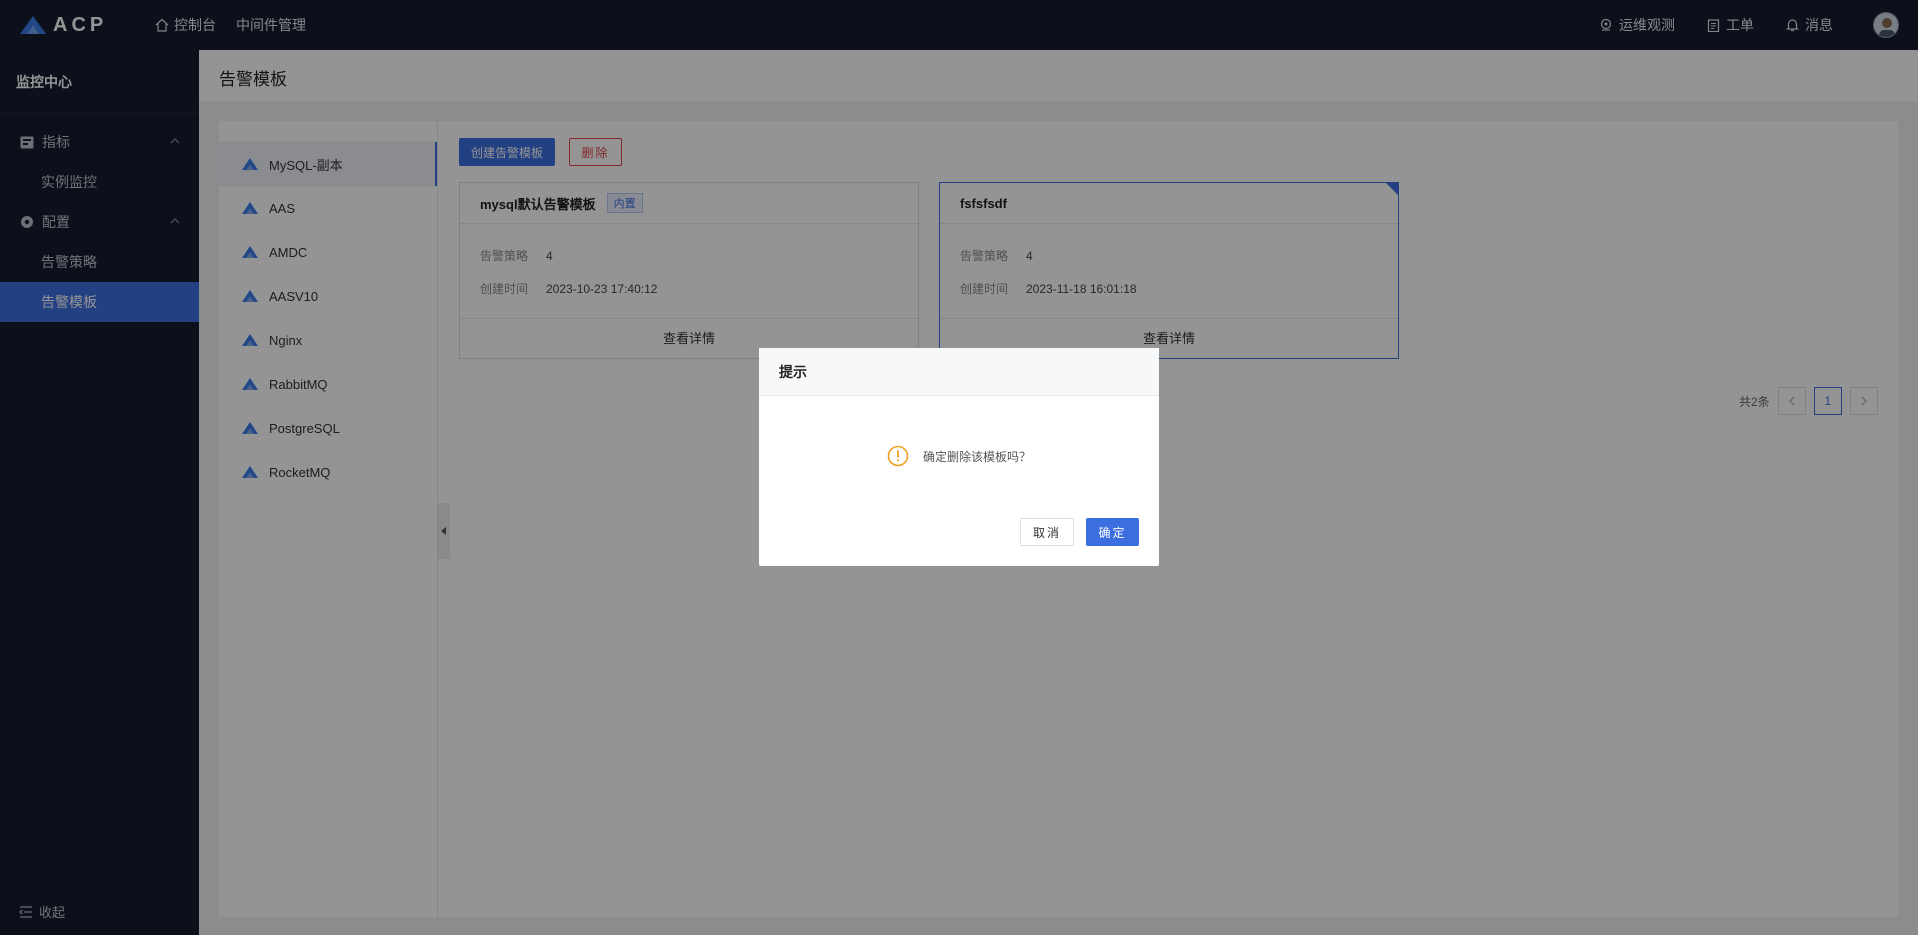 This screenshot has width=1918, height=935. What do you see at coordinates (898, 456) in the screenshot?
I see `warning-icon` at bounding box center [898, 456].